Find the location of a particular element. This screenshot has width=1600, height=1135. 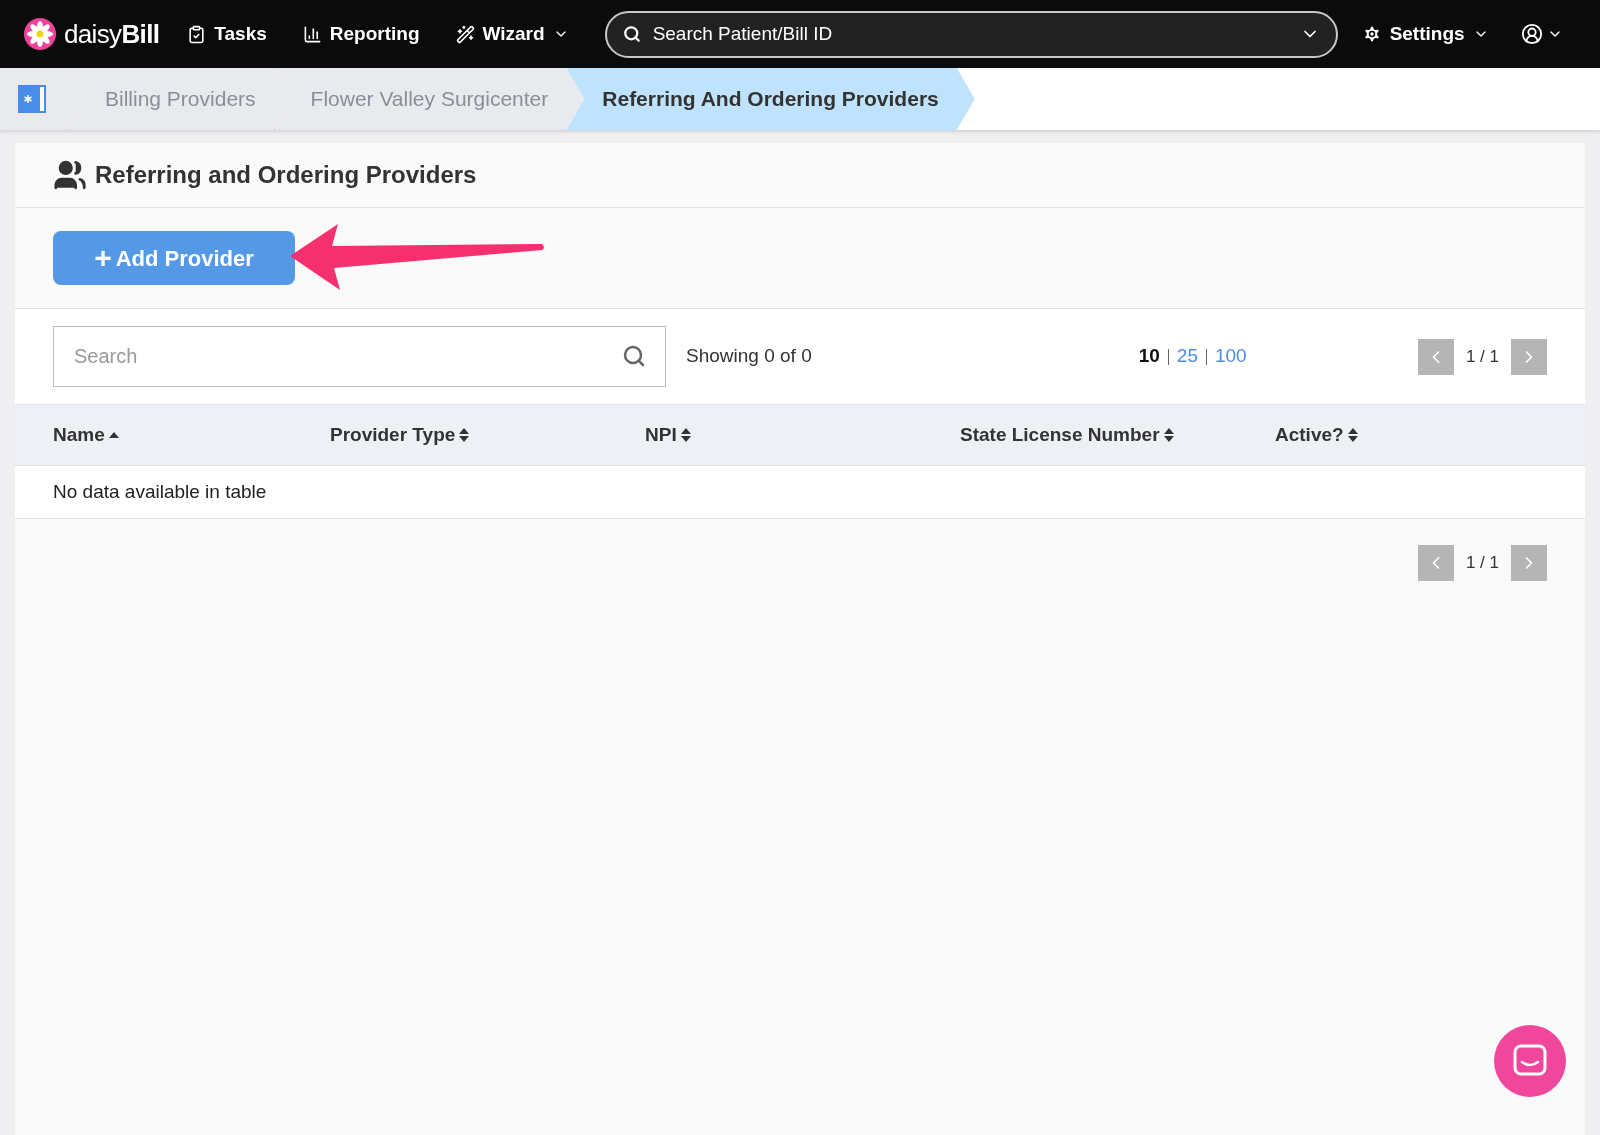

people-icon is located at coordinates (70, 175).